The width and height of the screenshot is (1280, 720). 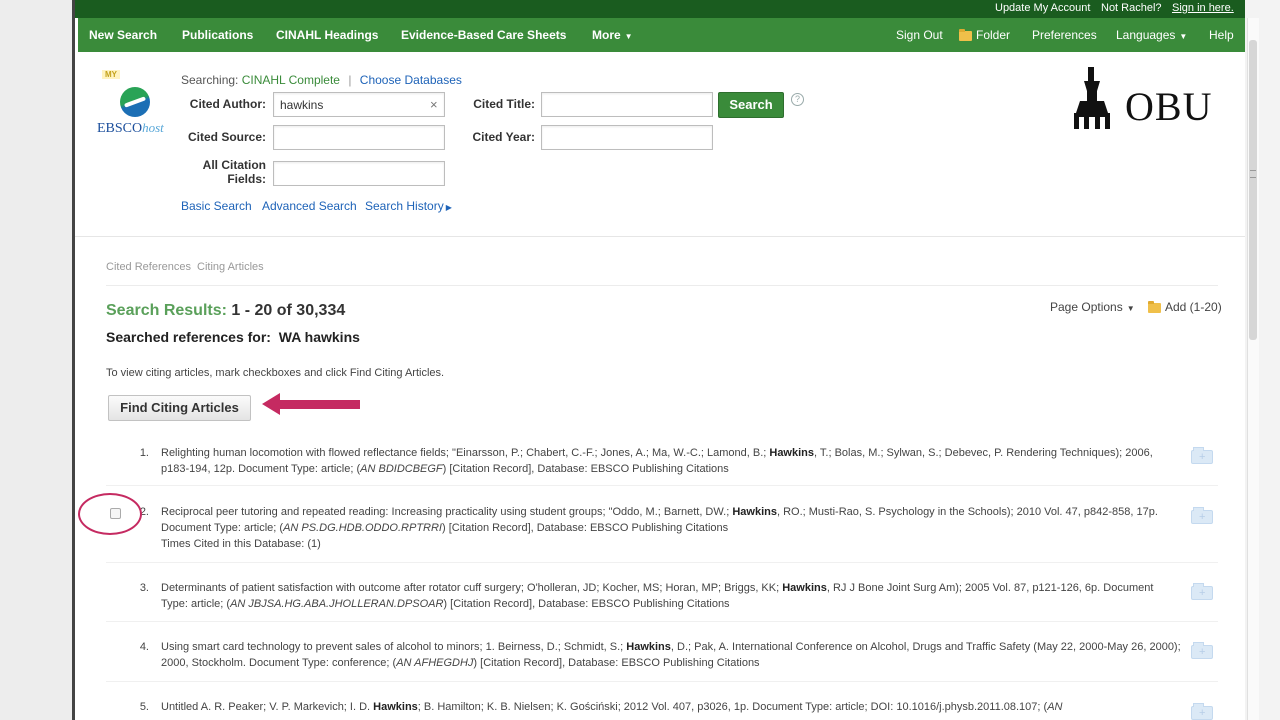 I want to click on searching-database: CINAHL Complete, so click(x=290, y=80).